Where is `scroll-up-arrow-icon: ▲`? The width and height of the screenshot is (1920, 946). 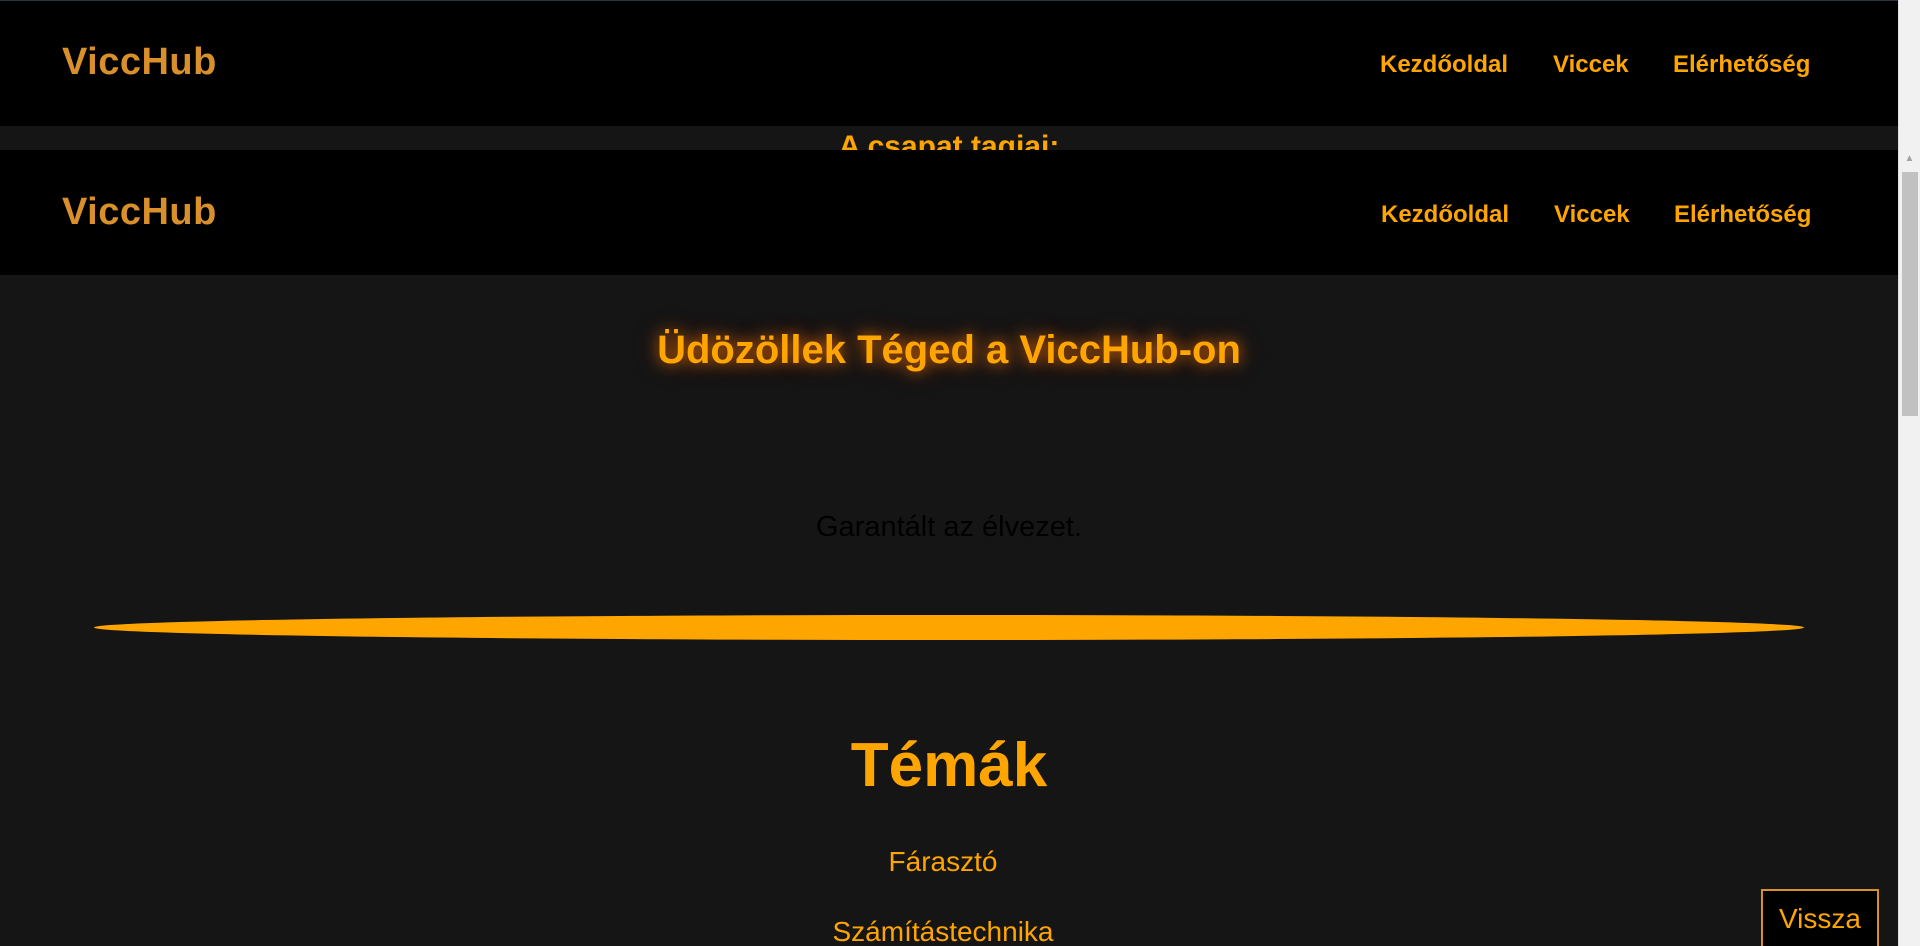
scroll-up-arrow-icon: ▲ is located at coordinates (1909, 159).